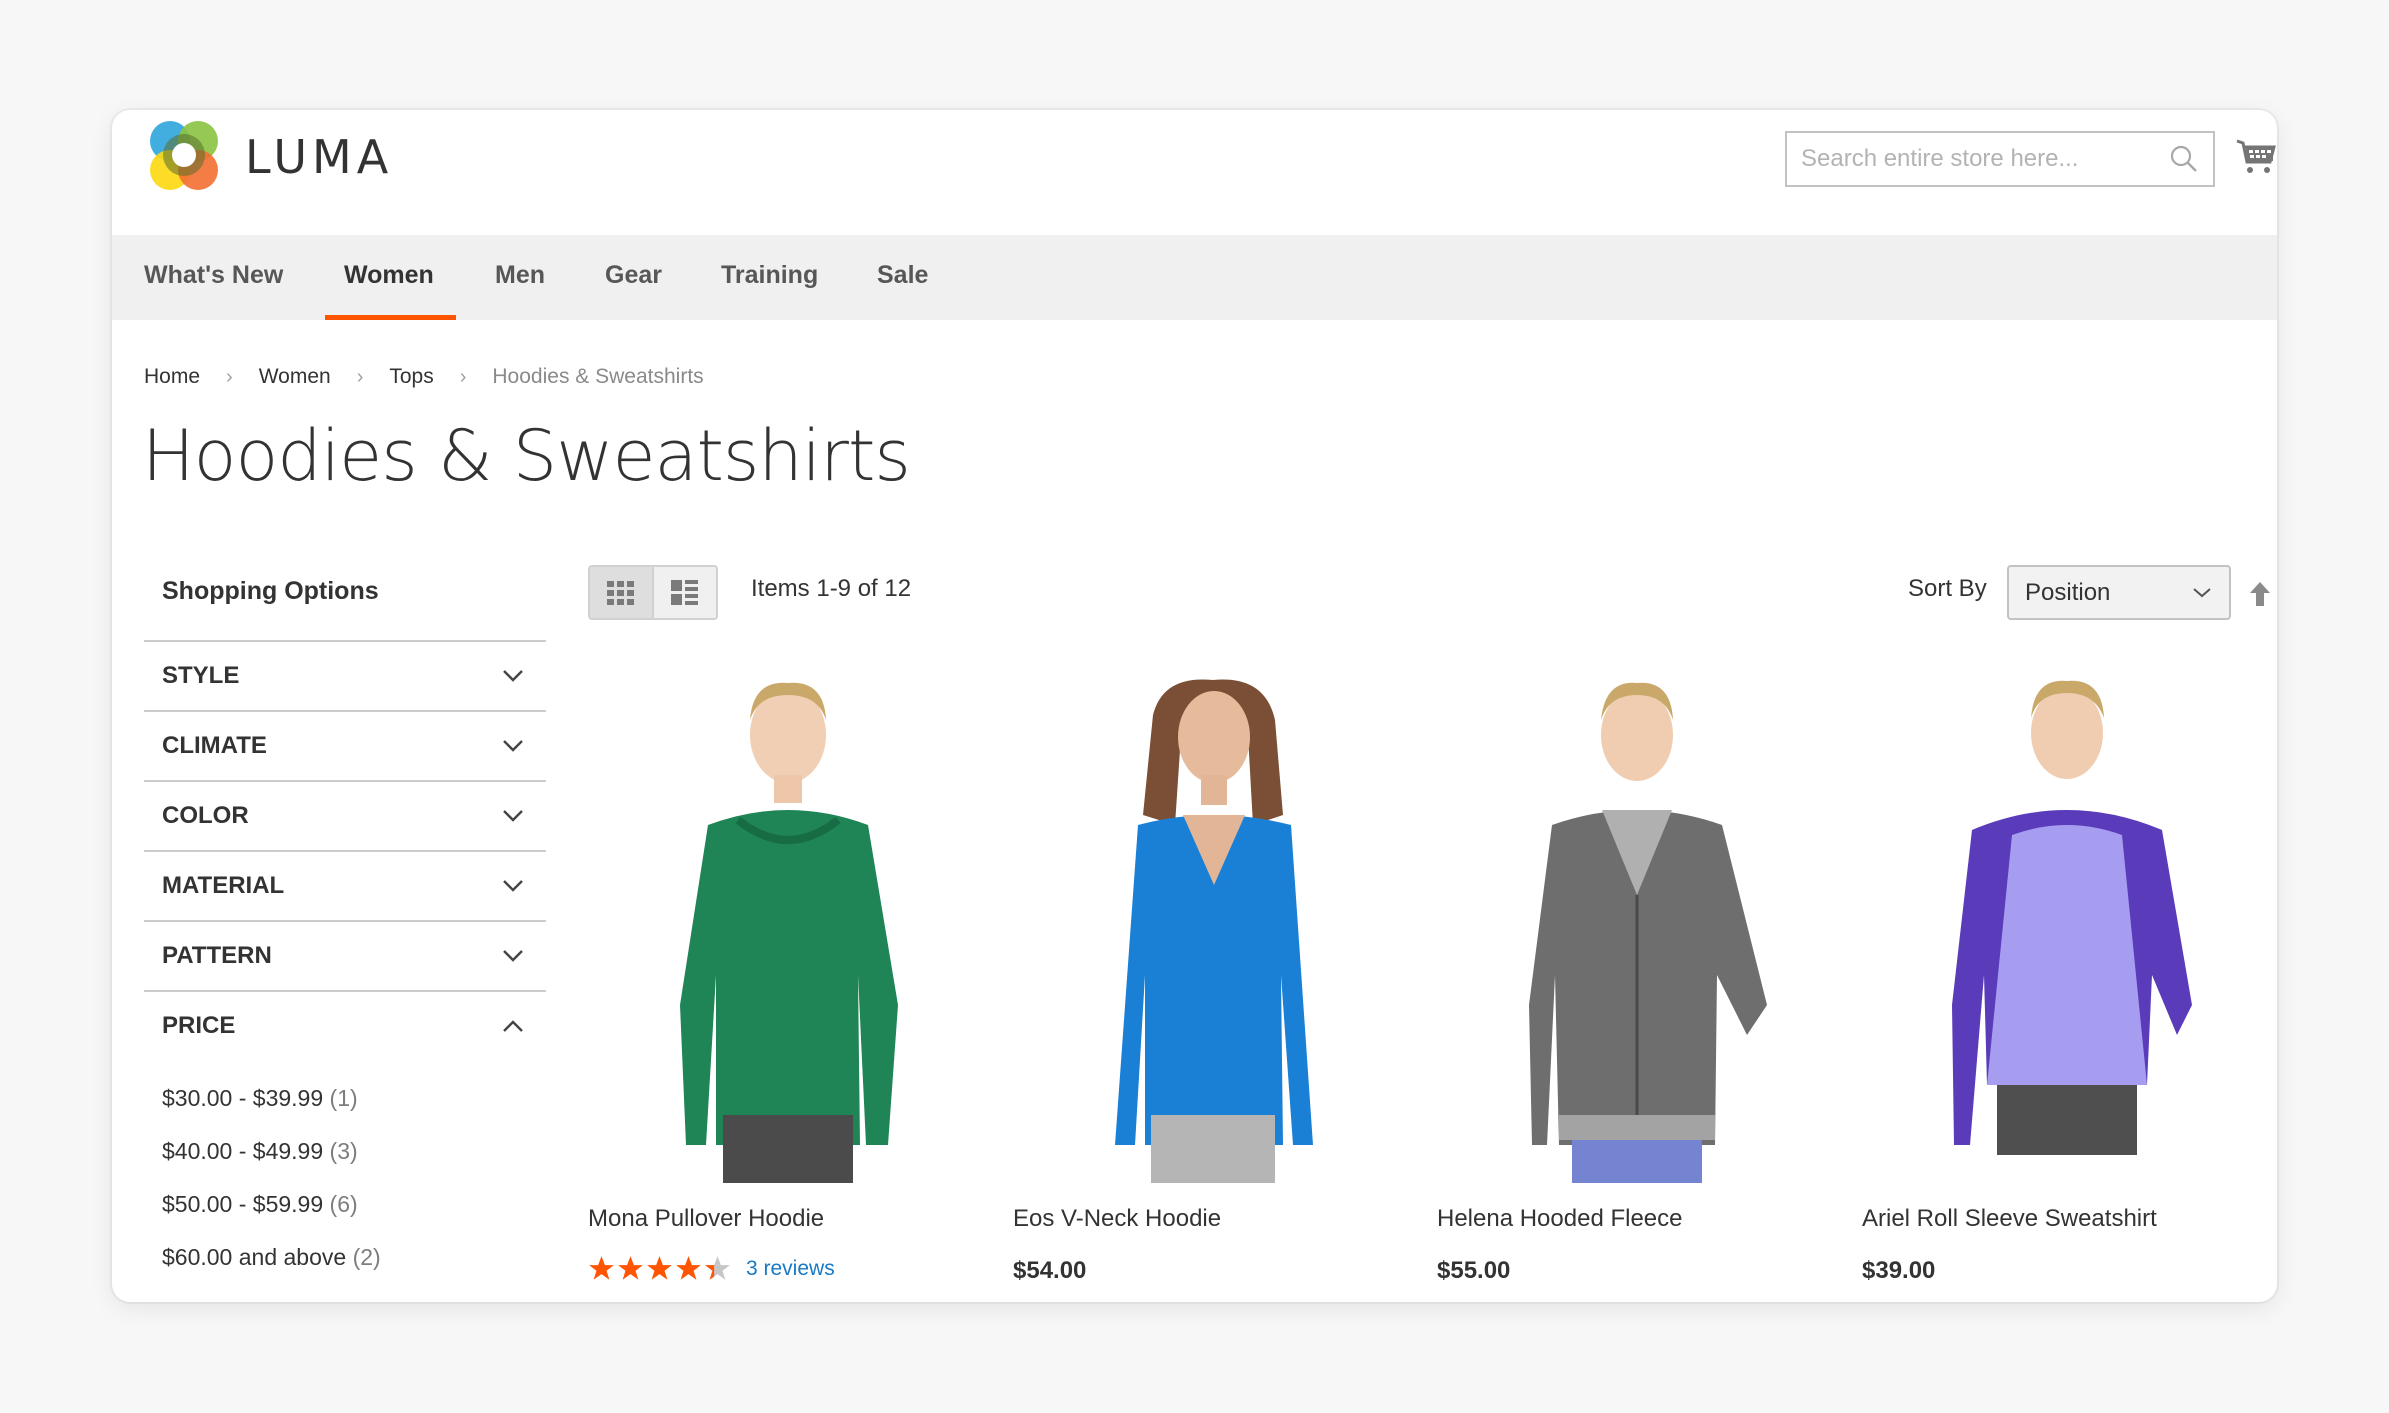 This screenshot has width=2389, height=1413. Describe the element at coordinates (1985, 159) in the screenshot. I see `search-input` at that location.